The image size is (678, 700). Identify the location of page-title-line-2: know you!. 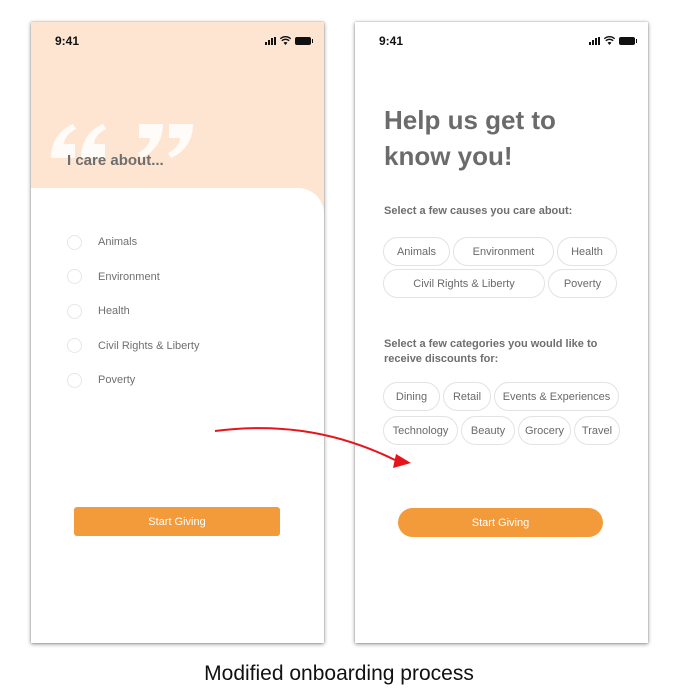
(448, 156).